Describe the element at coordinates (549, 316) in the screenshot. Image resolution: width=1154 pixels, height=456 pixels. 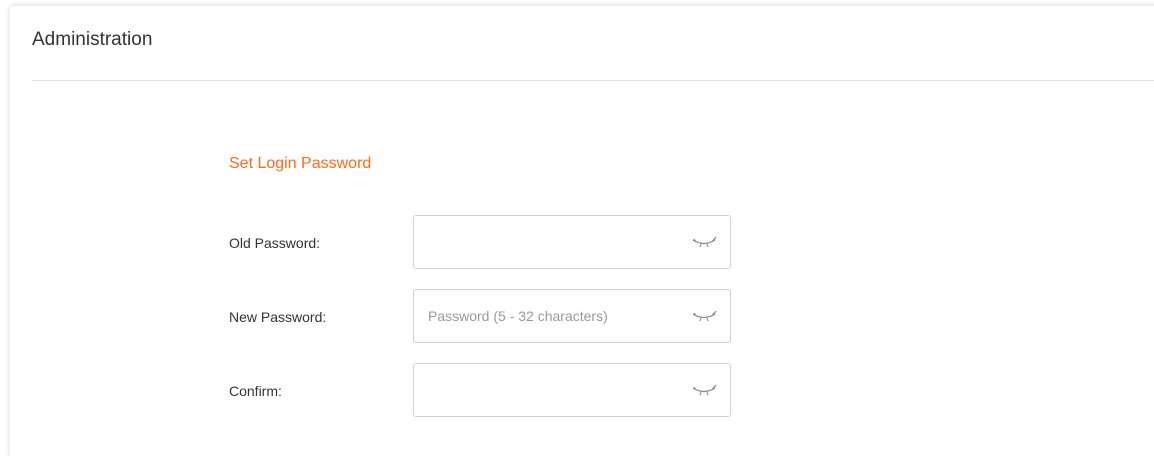
I see `new-password-input` at that location.